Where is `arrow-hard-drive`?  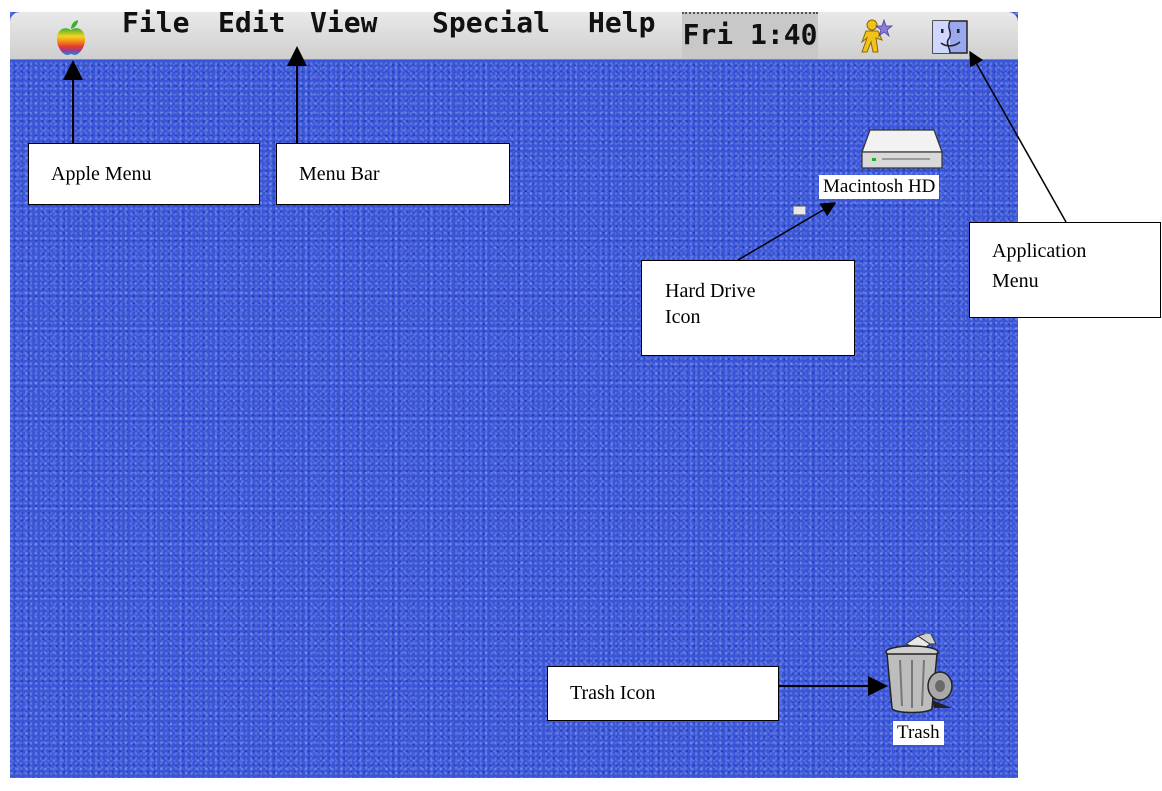
arrow-hard-drive is located at coordinates (787, 231).